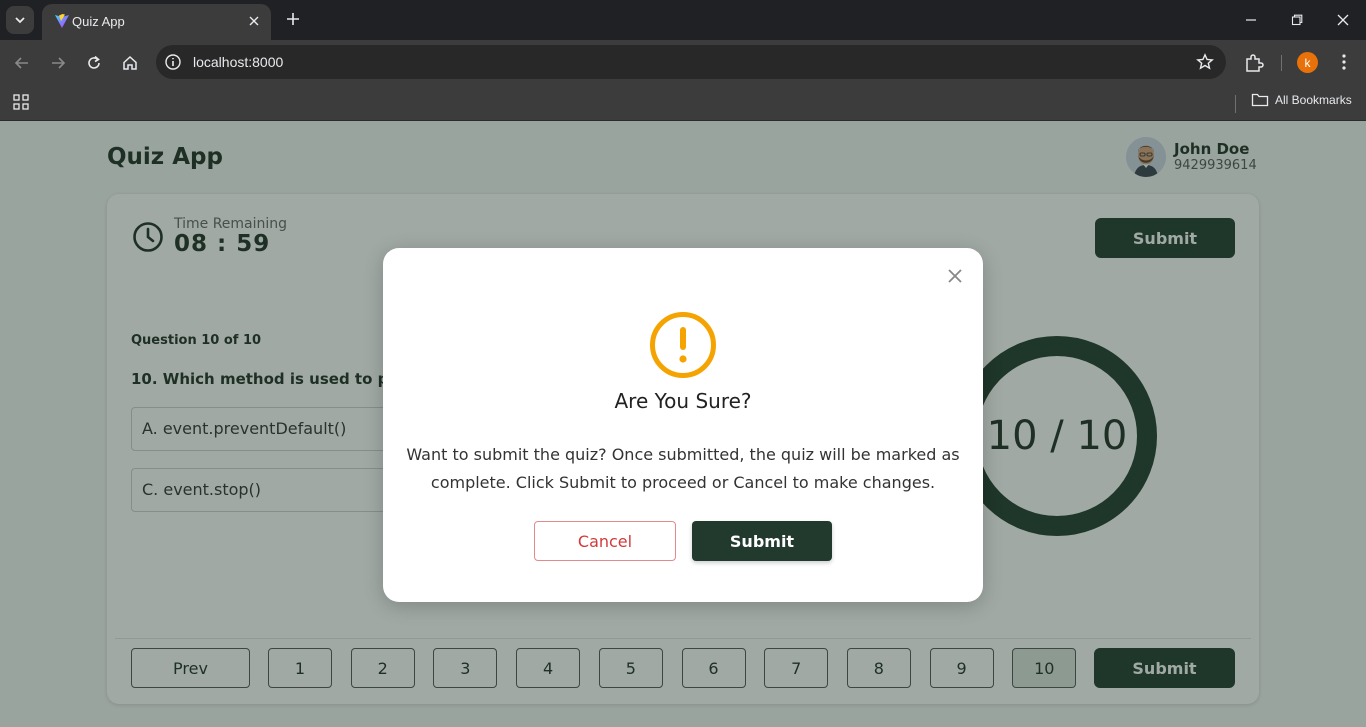  Describe the element at coordinates (1205, 62) in the screenshot. I see `star-icon` at that location.